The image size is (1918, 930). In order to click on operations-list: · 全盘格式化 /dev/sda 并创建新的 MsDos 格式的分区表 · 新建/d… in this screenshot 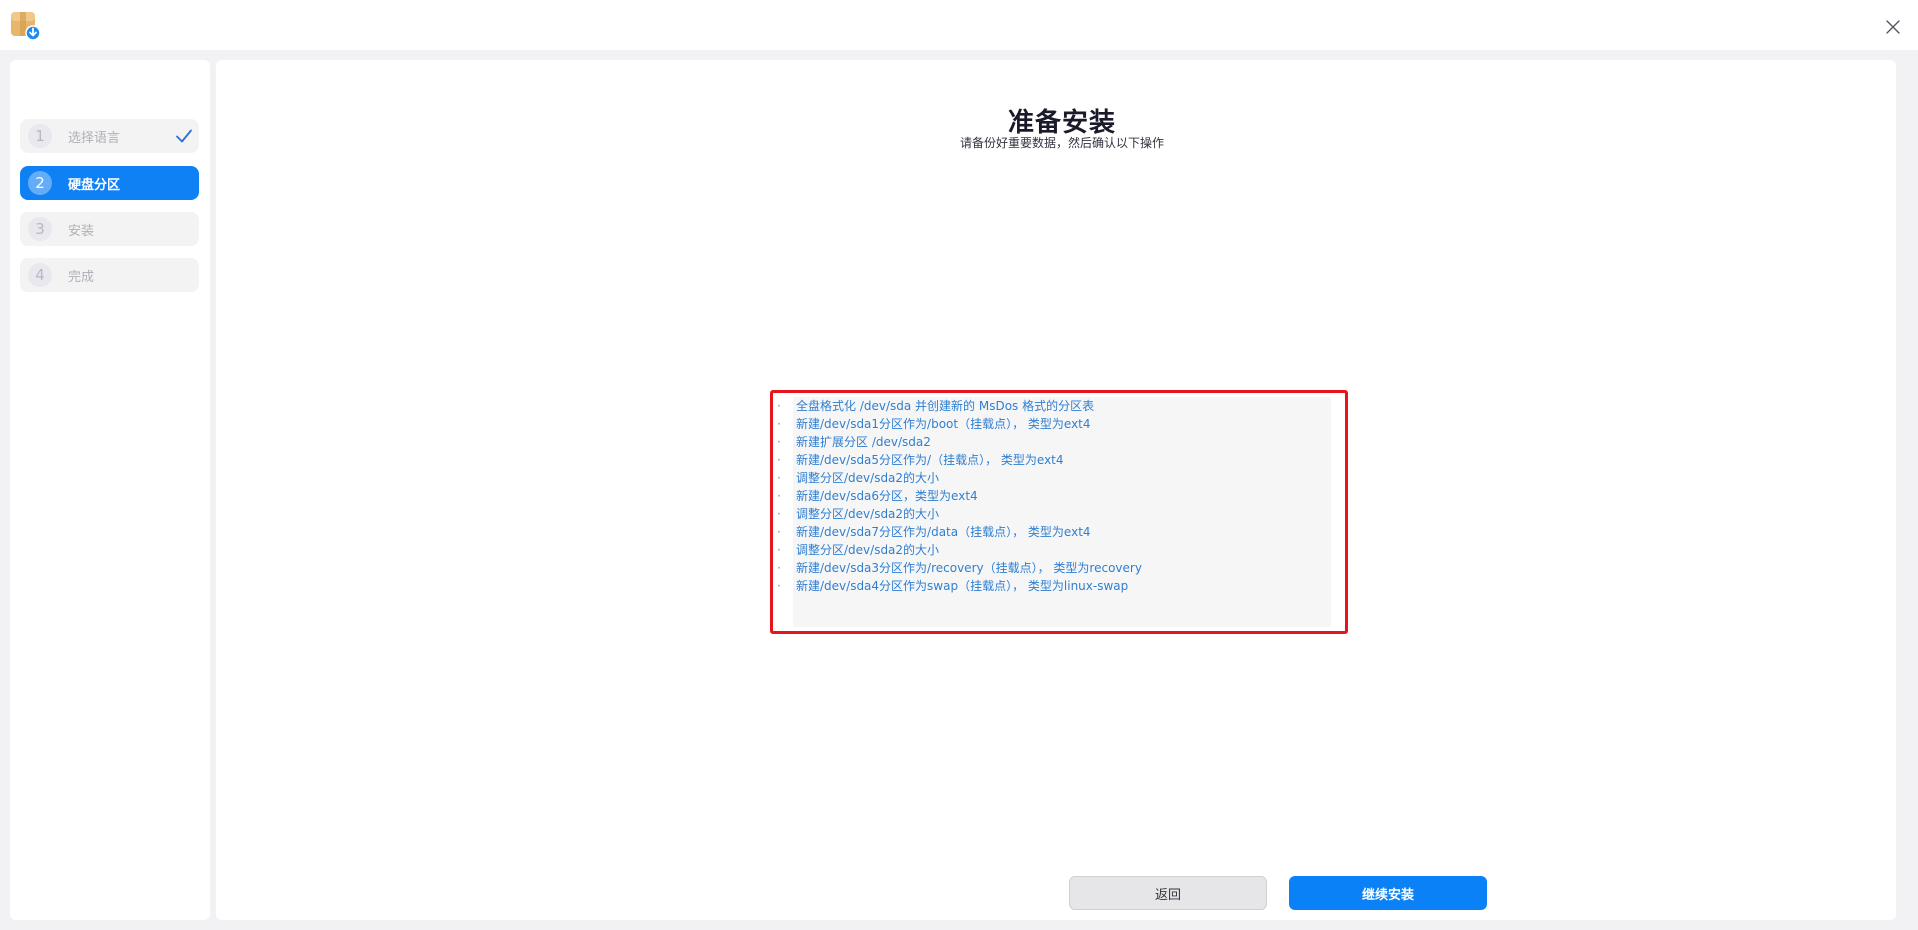, I will do `click(959, 496)`.